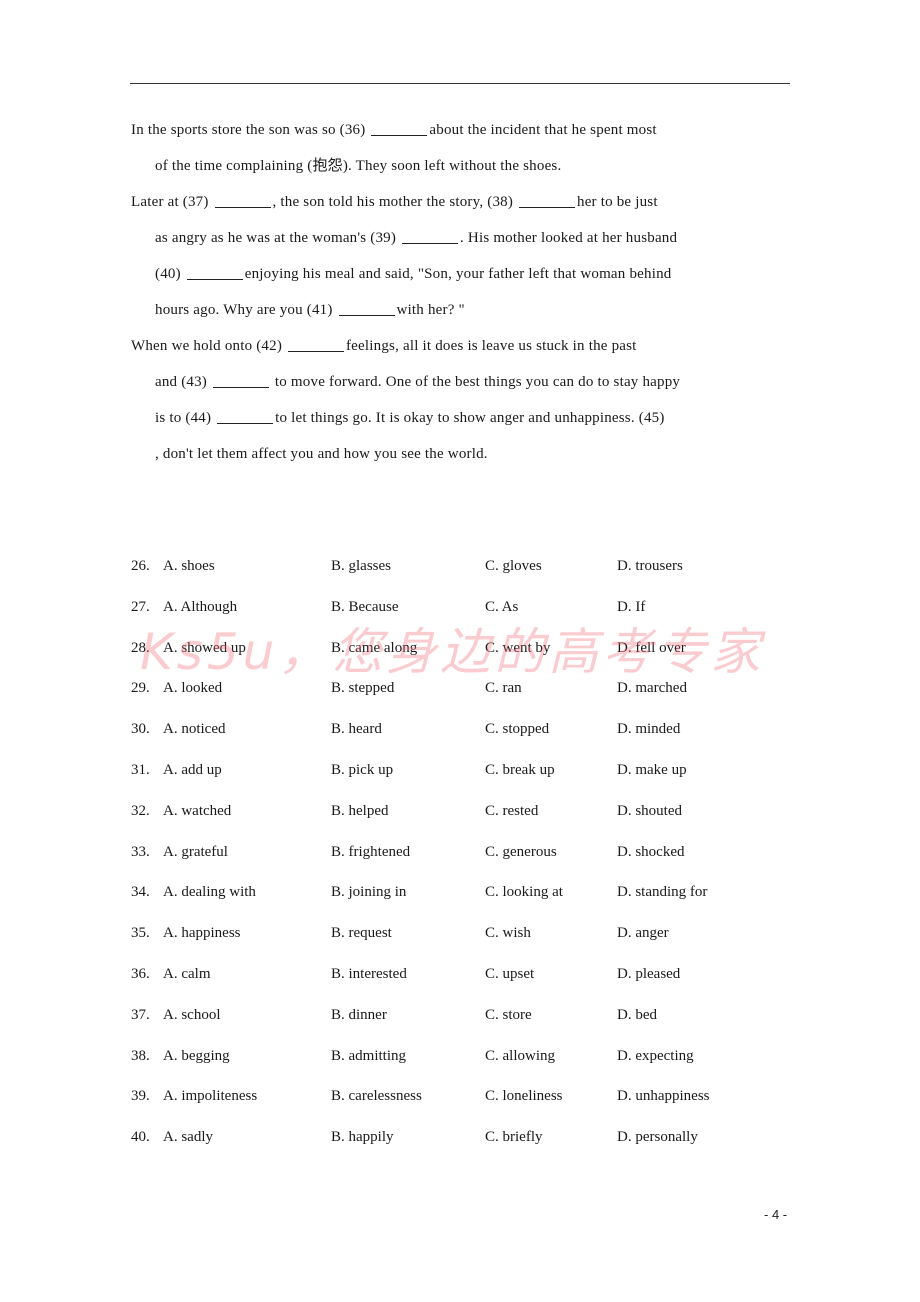  I want to click on option-c: C. allowing, so click(520, 1055).